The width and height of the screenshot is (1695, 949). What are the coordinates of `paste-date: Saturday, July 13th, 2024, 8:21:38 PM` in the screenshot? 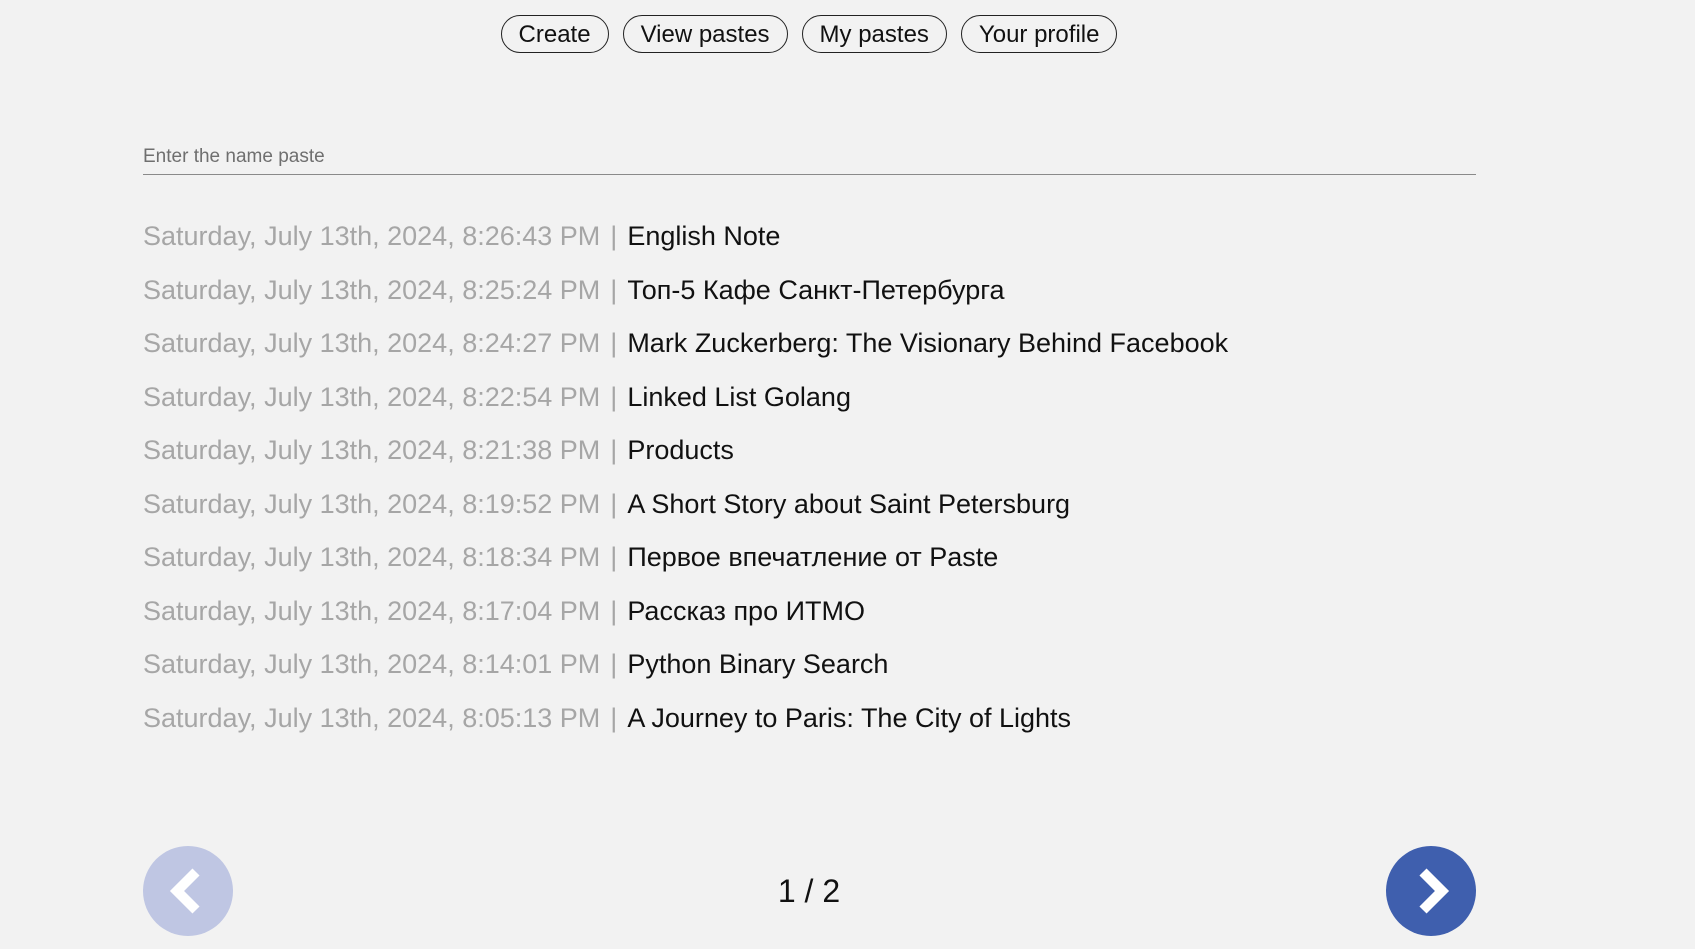 It's located at (372, 450).